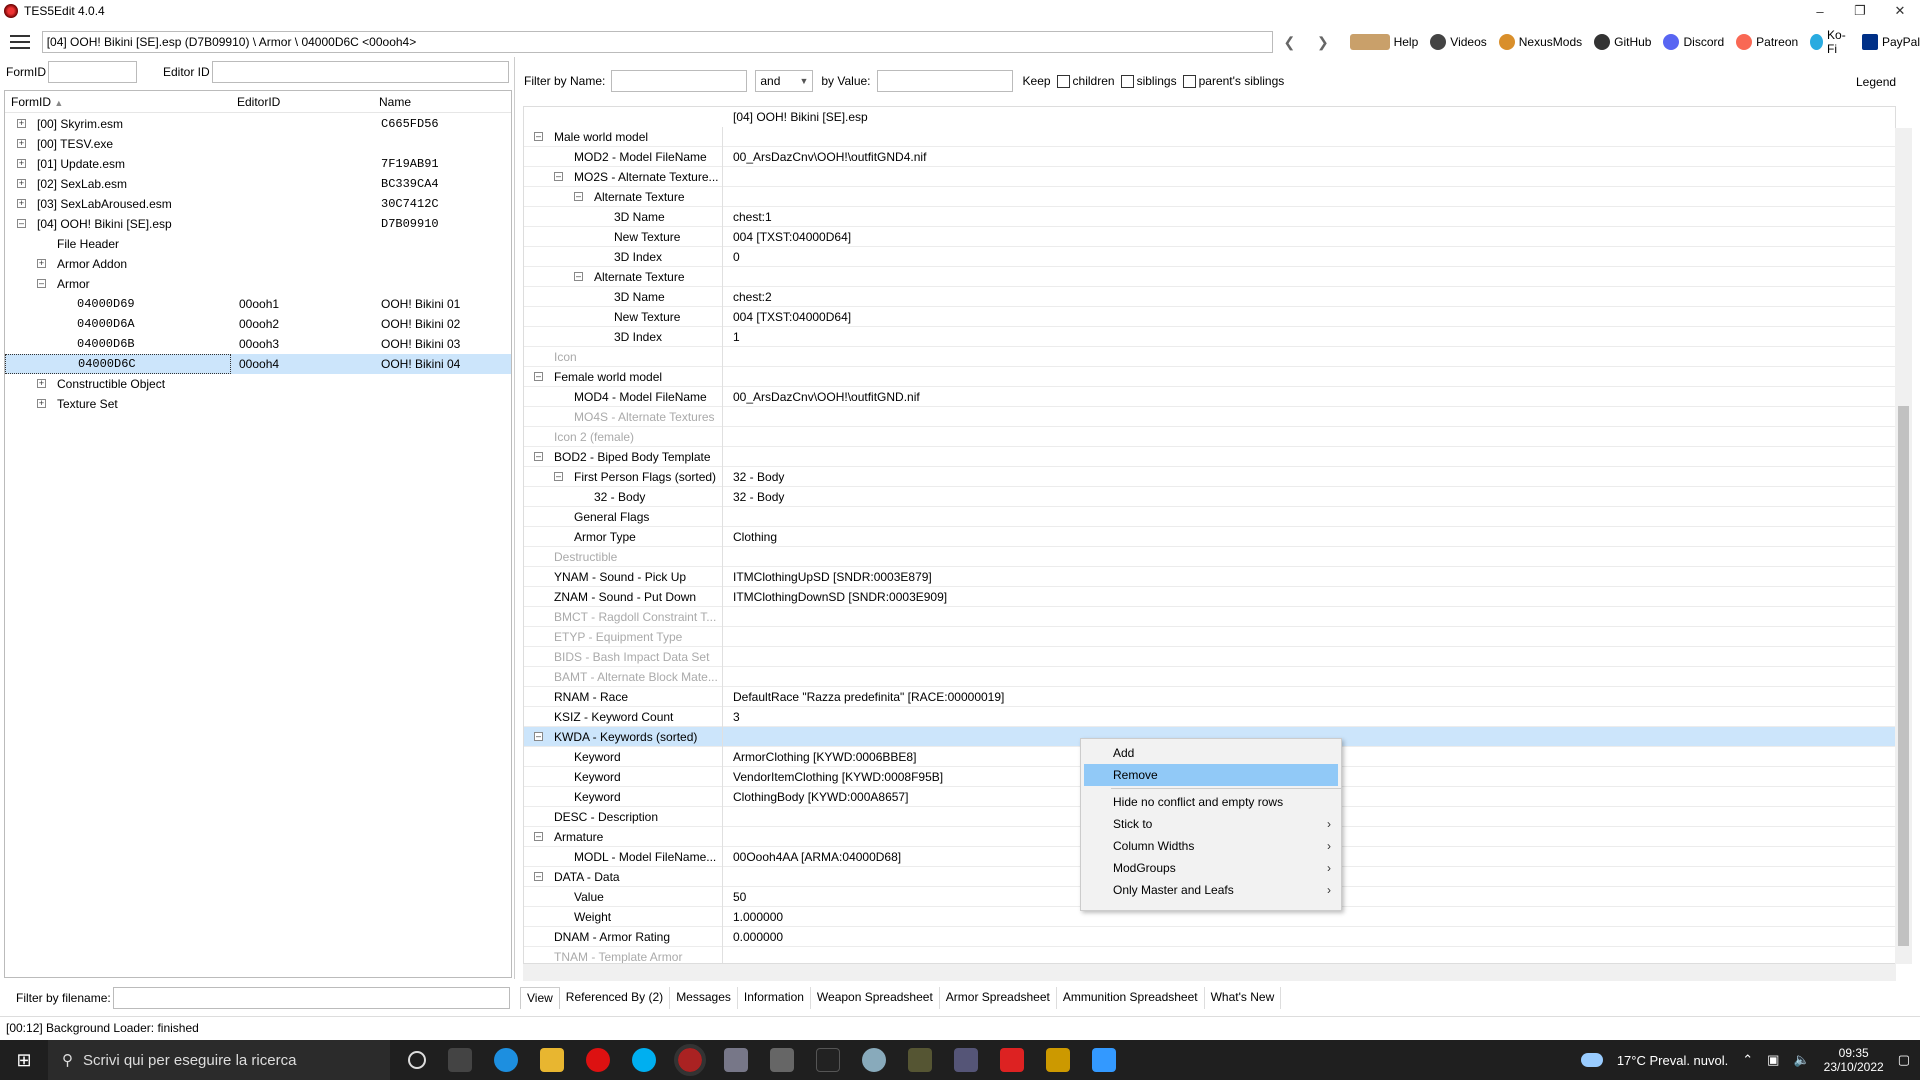 This screenshot has width=1920, height=1080. What do you see at coordinates (784, 81) in the screenshot?
I see `filter-operator-select: and ▼` at bounding box center [784, 81].